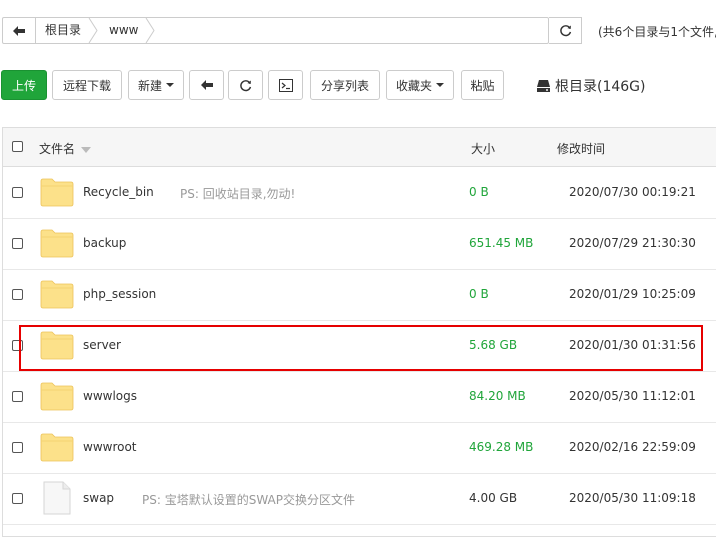 The height and width of the screenshot is (537, 716). I want to click on file-modified-time: 2020/01/30 01:31:56, so click(632, 345).